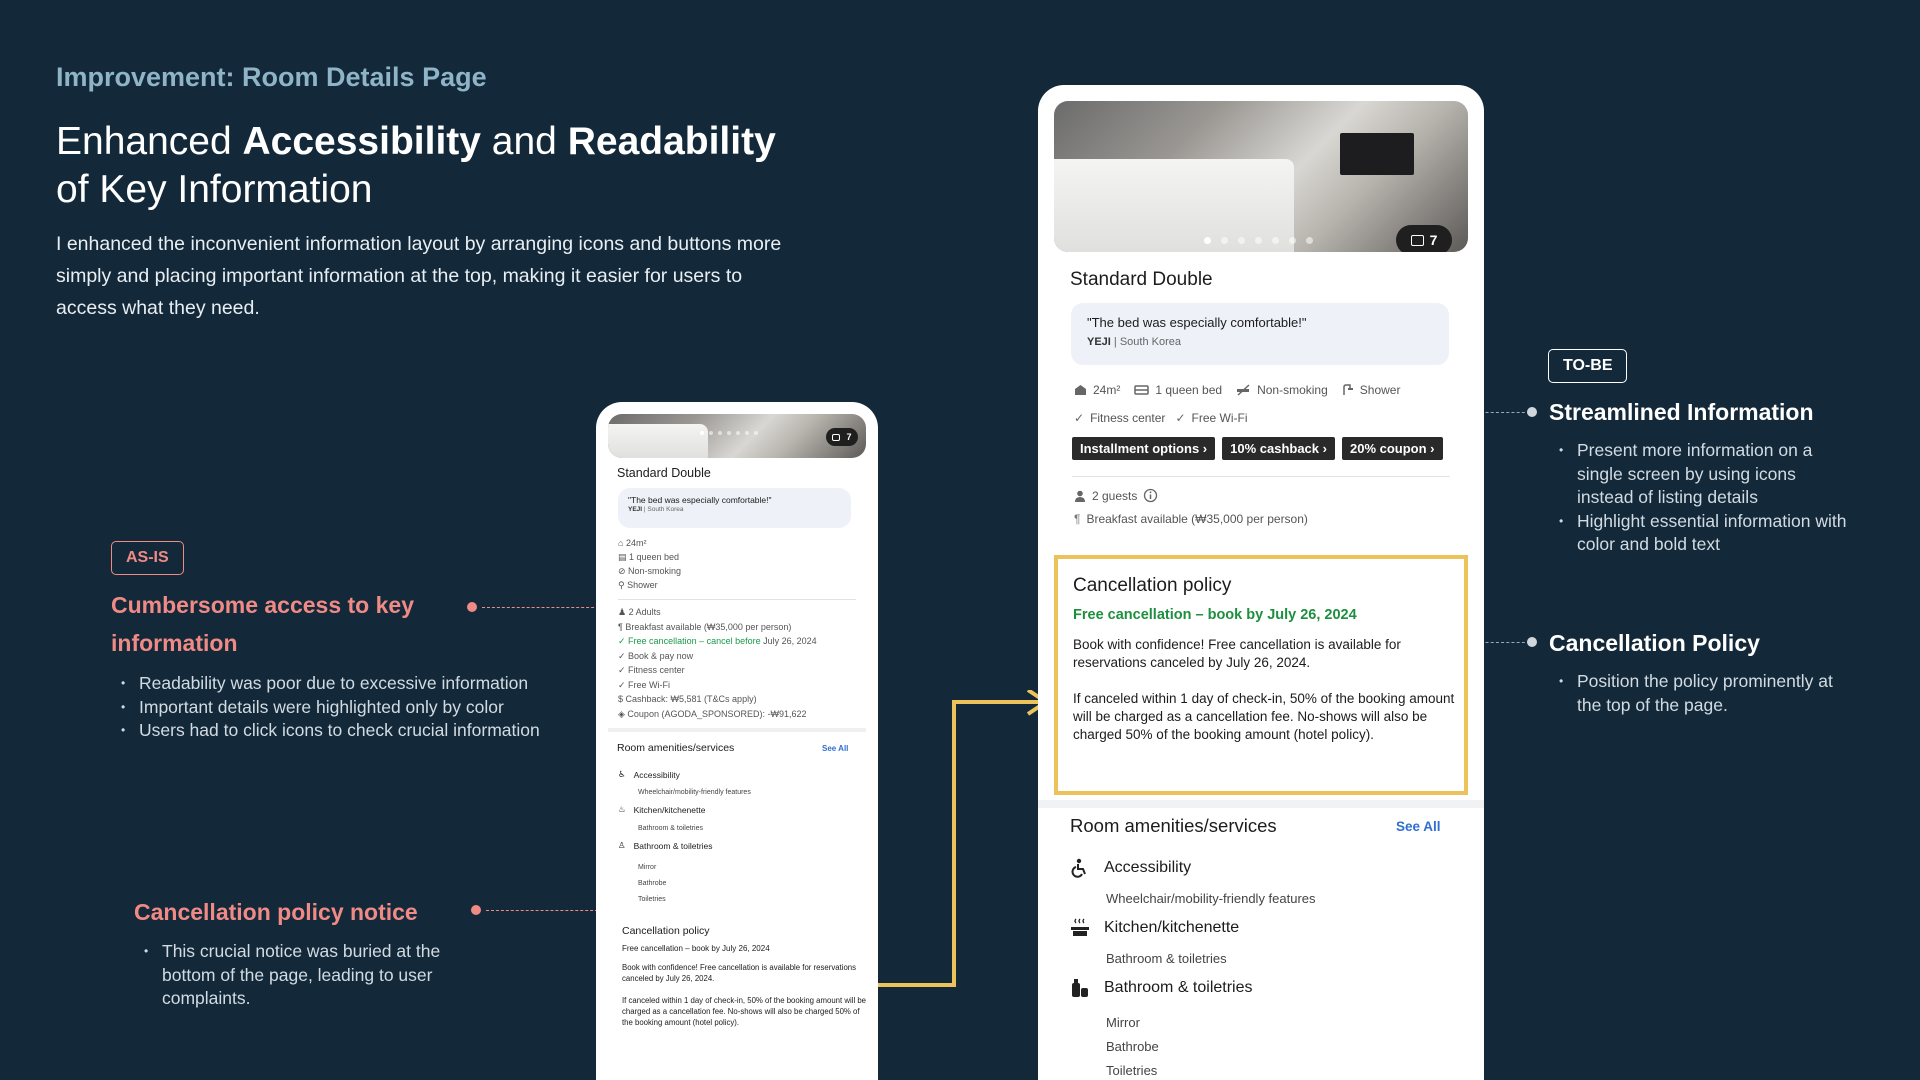  I want to click on toiletries-icon, so click(1080, 988).